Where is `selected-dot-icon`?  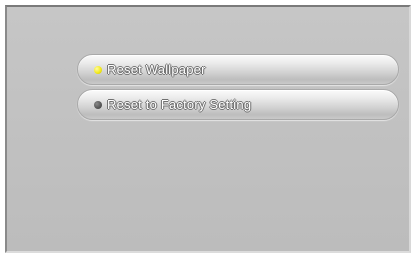
selected-dot-icon is located at coordinates (98, 69).